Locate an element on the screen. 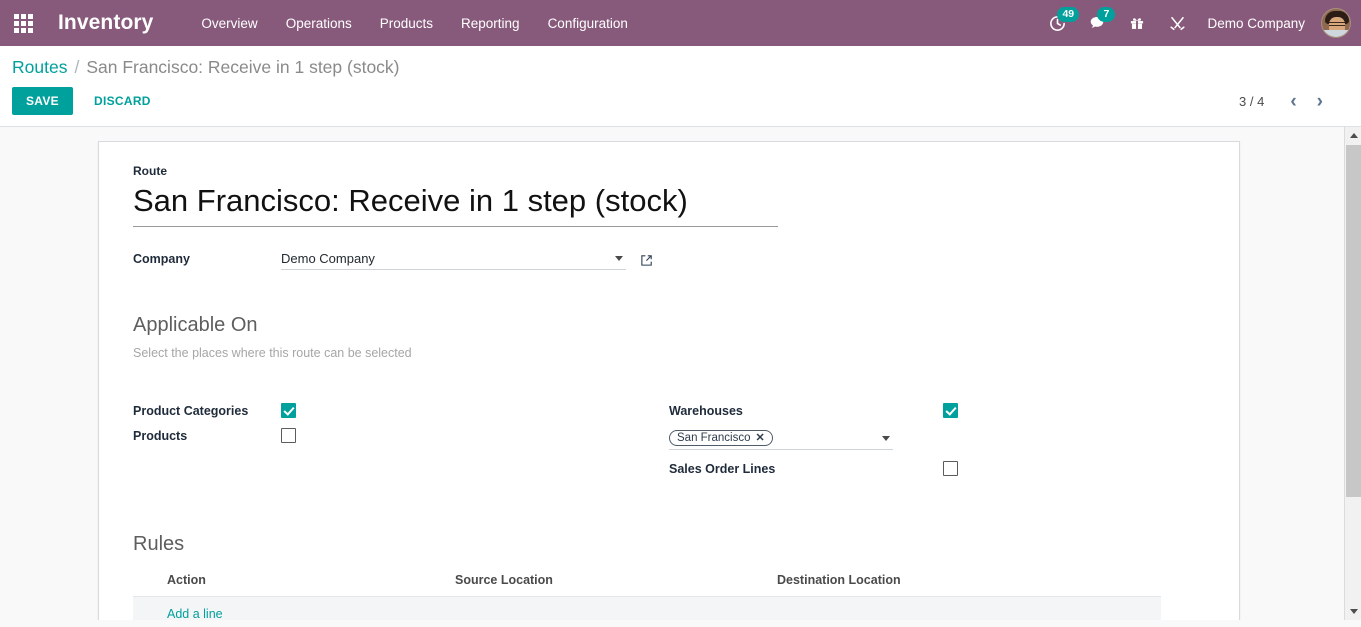  route-field-label: Route is located at coordinates (150, 171).